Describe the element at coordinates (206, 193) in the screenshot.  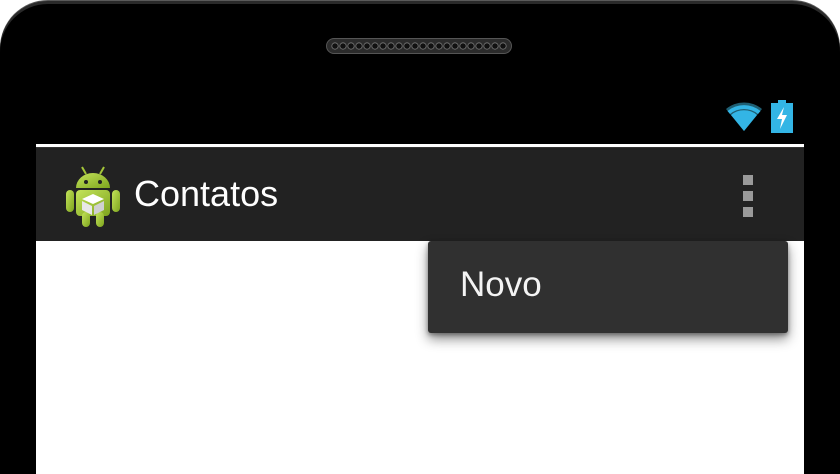
I see `app-title: Contatos` at that location.